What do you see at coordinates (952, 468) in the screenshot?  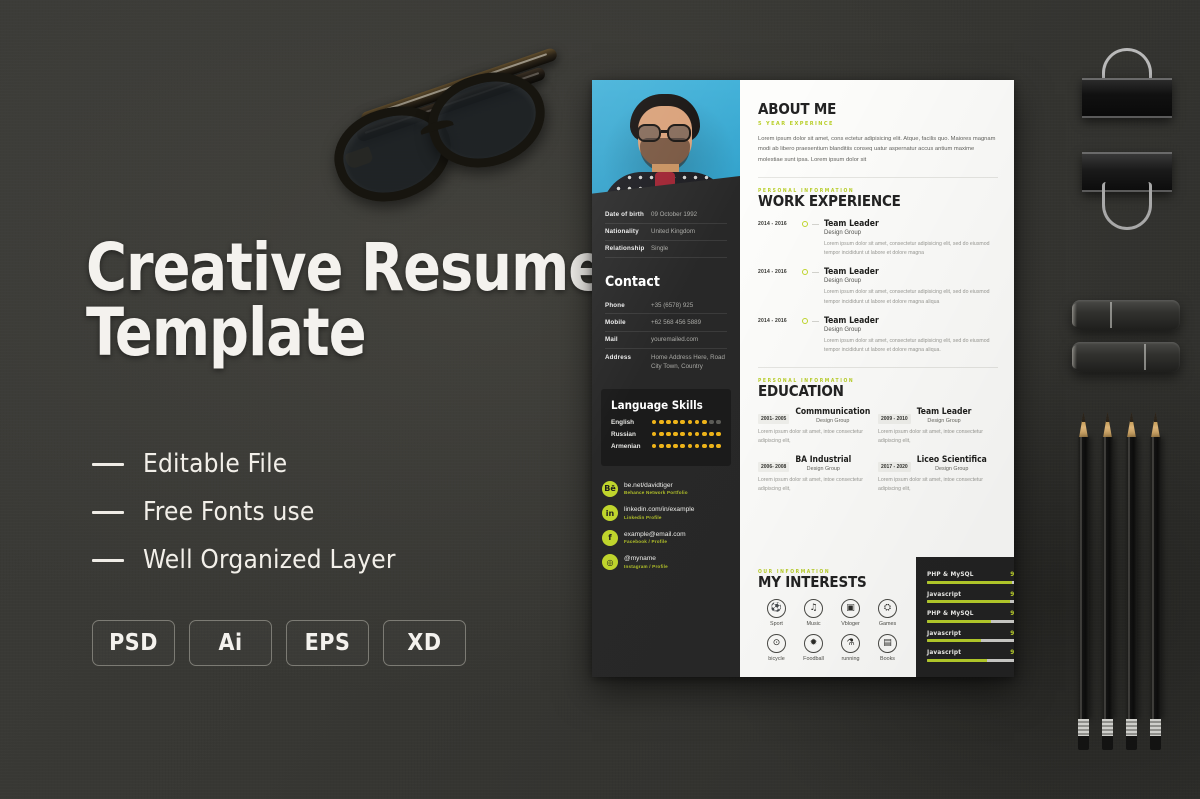 I see `education-school: Design Group` at bounding box center [952, 468].